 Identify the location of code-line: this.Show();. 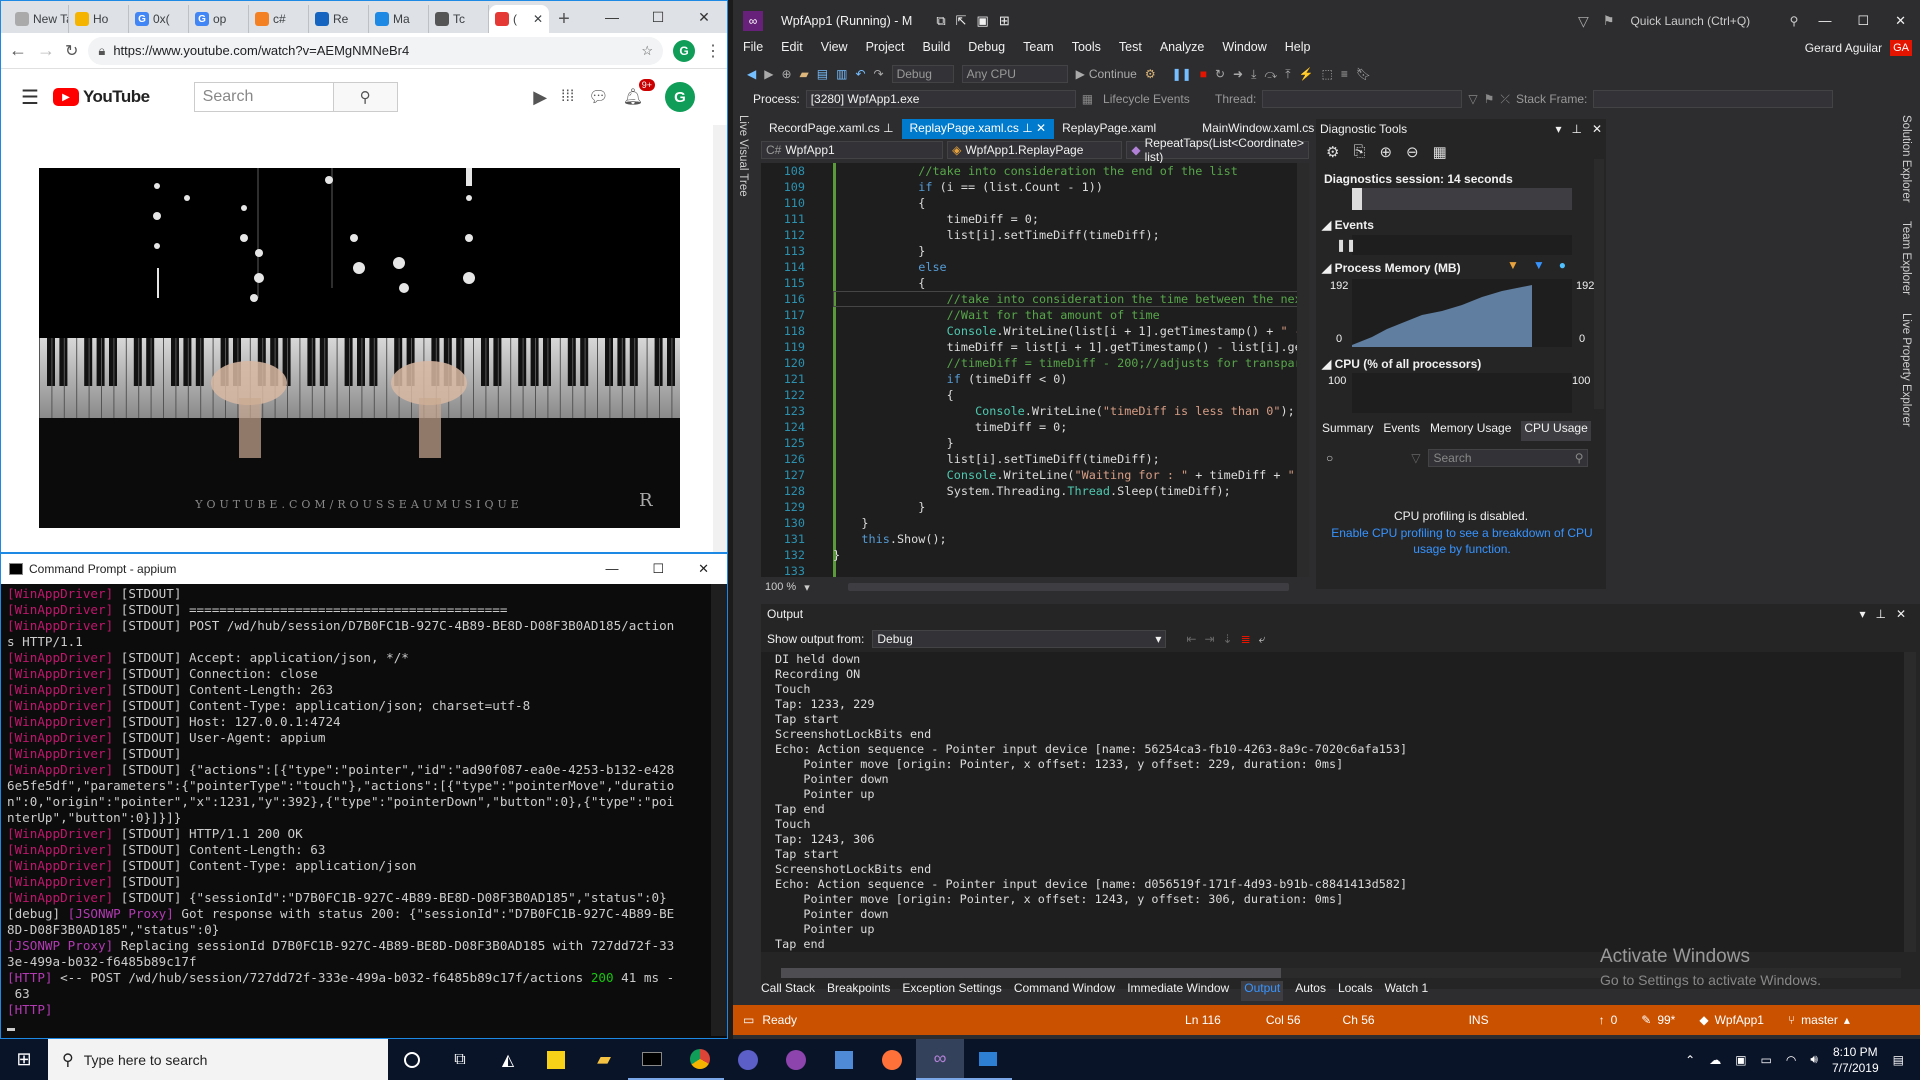
(1068, 539).